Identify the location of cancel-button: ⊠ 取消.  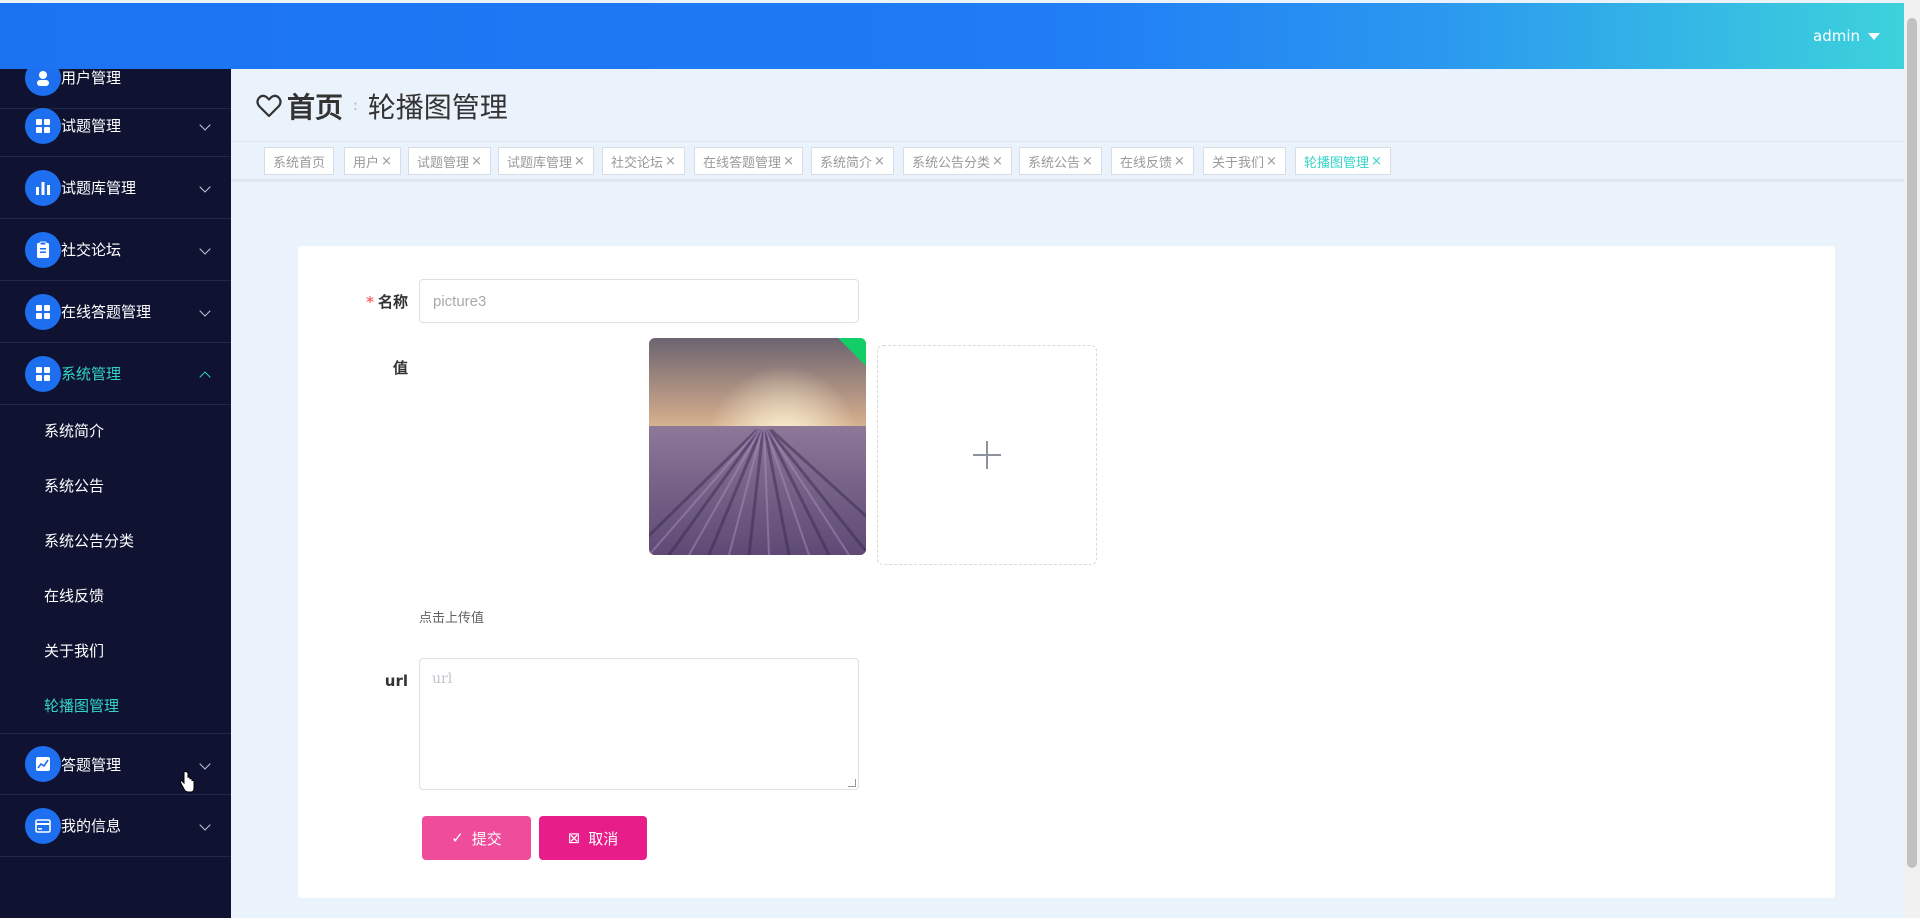
(593, 838).